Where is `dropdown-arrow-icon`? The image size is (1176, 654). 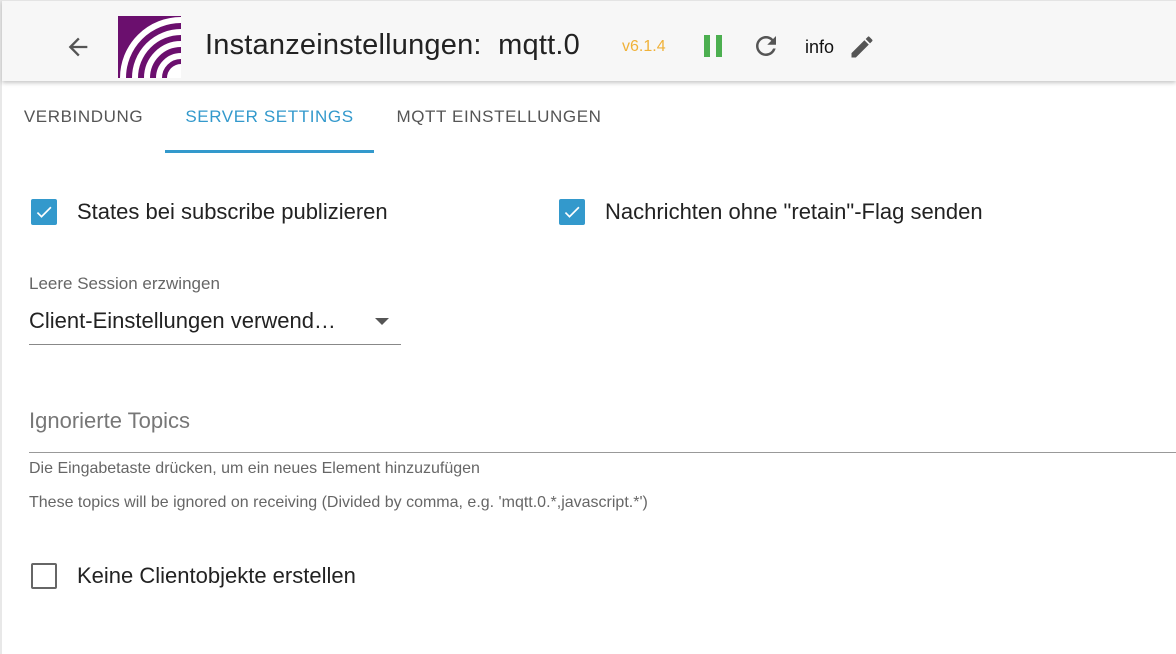
dropdown-arrow-icon is located at coordinates (382, 321).